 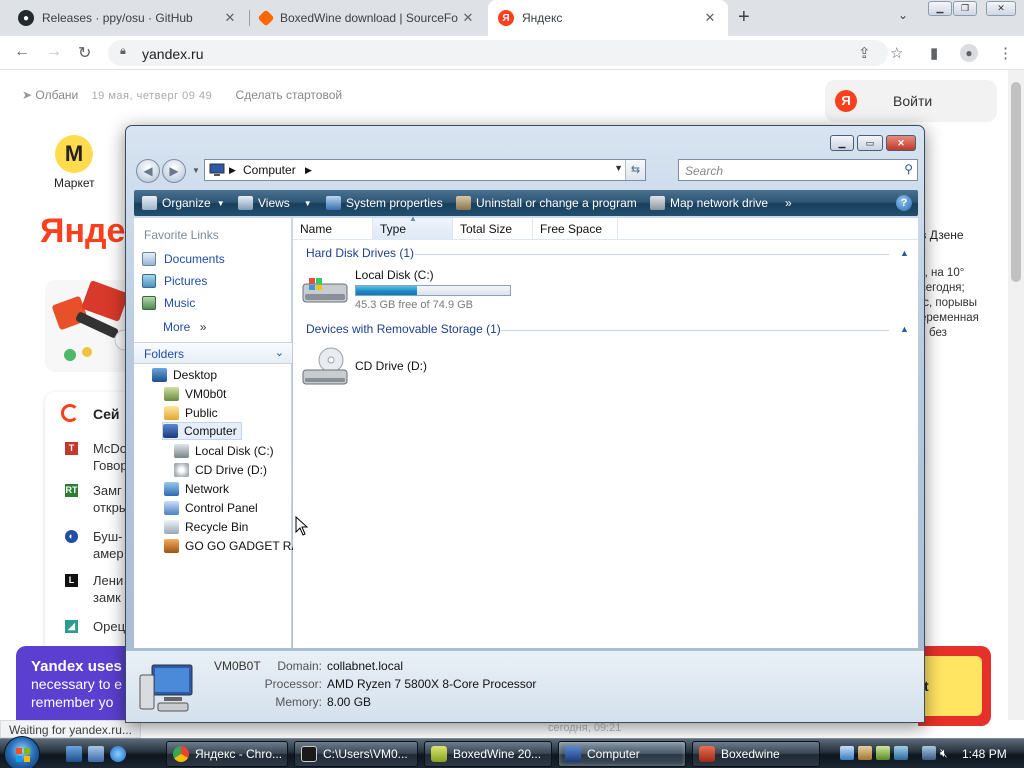 I want to click on market-label: Маркет, so click(x=74, y=183).